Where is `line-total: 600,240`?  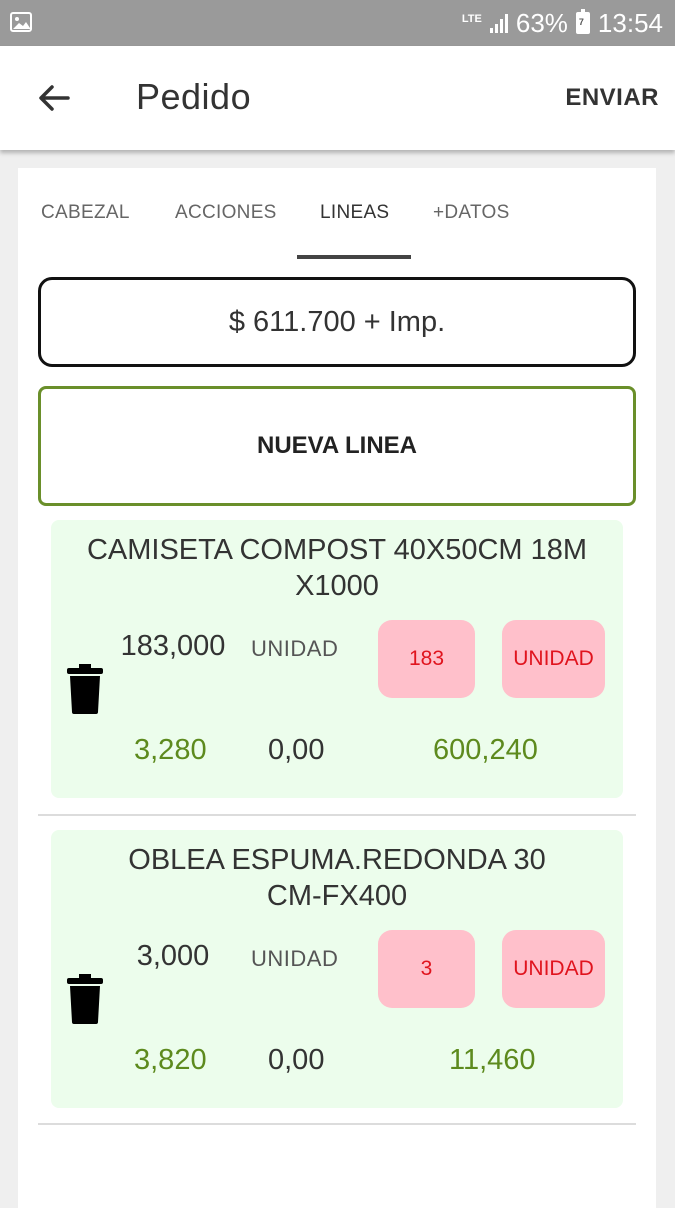
line-total: 600,240 is located at coordinates (485, 750).